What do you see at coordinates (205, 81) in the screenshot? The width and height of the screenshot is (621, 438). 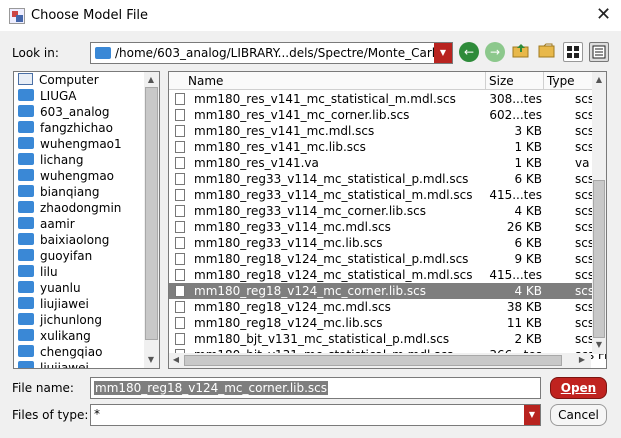 I see `column-name: Name` at bounding box center [205, 81].